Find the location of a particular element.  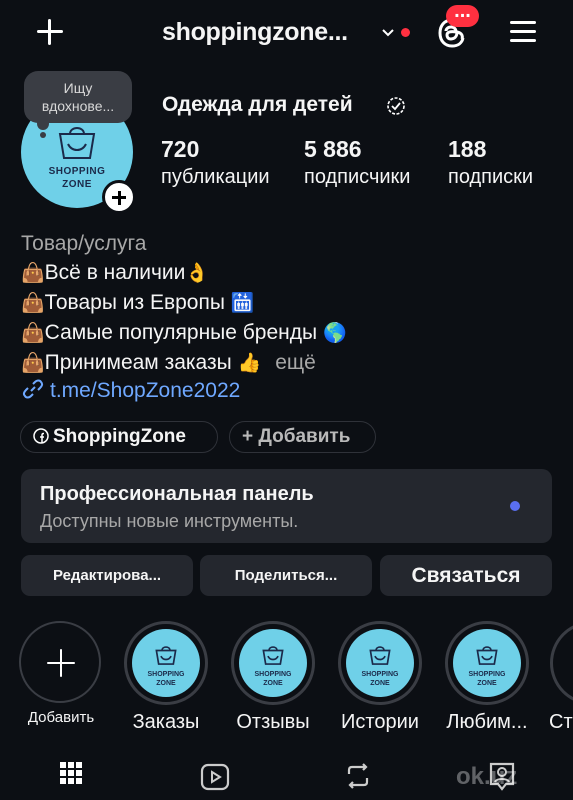

highlight-label: Ст is located at coordinates (561, 722).